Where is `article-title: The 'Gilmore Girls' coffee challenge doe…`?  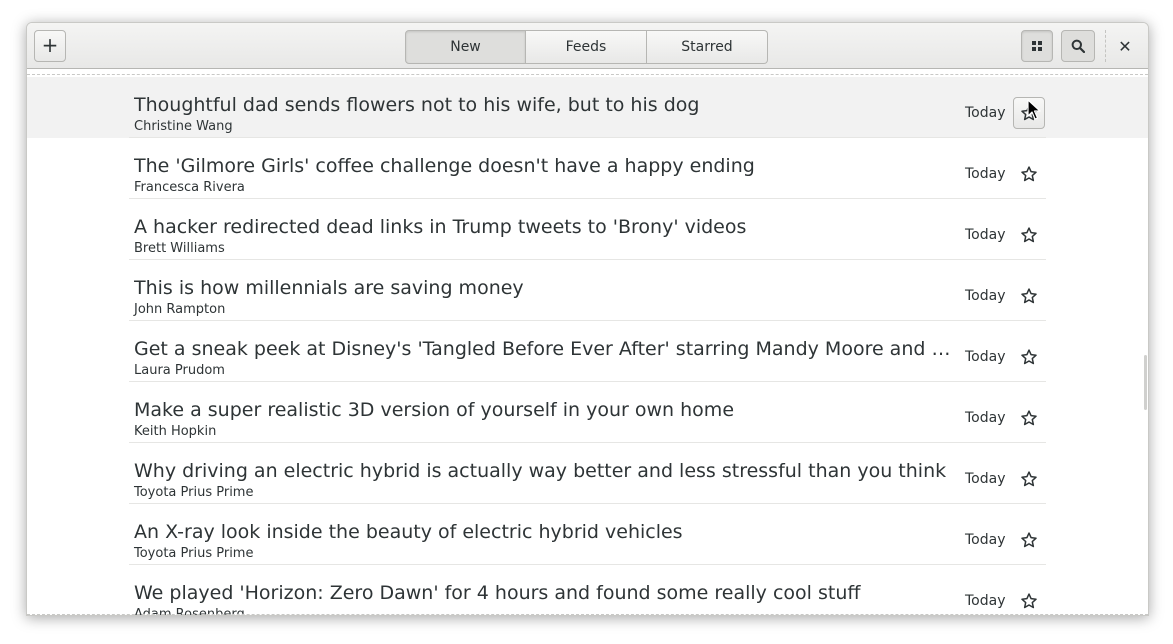
article-title: The 'Gilmore Girls' coffee challenge doe… is located at coordinates (444, 166).